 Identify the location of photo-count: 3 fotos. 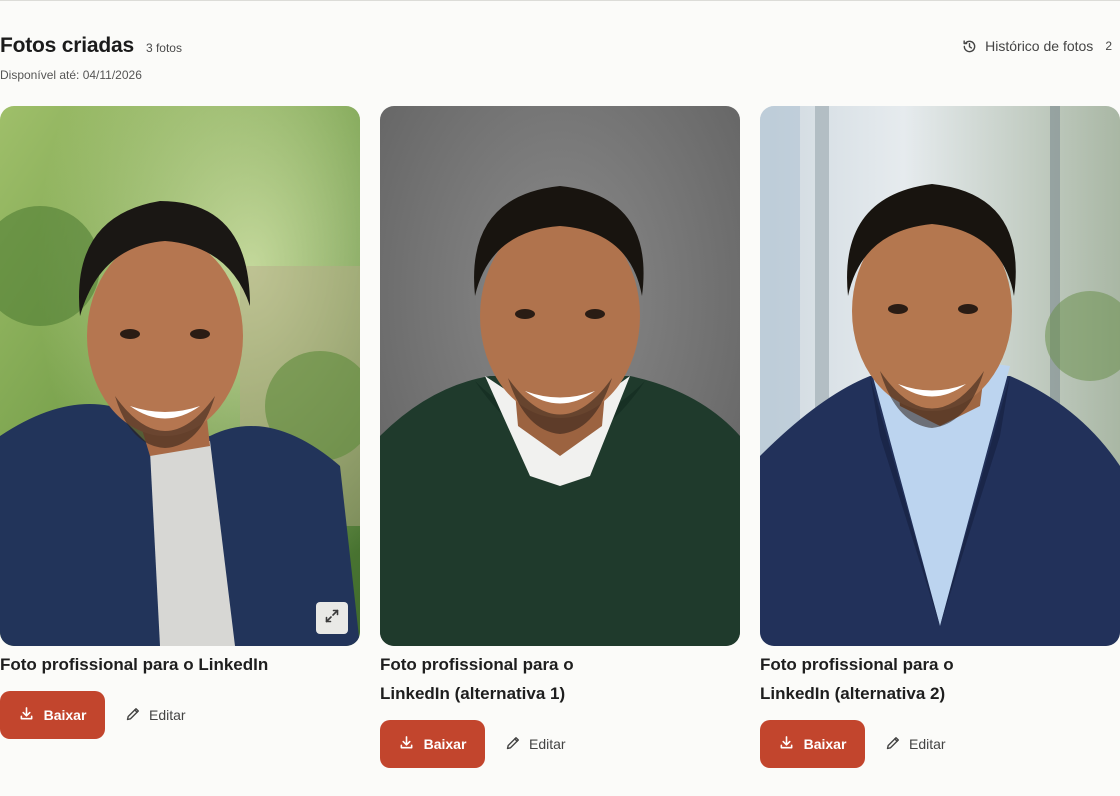
(163, 48).